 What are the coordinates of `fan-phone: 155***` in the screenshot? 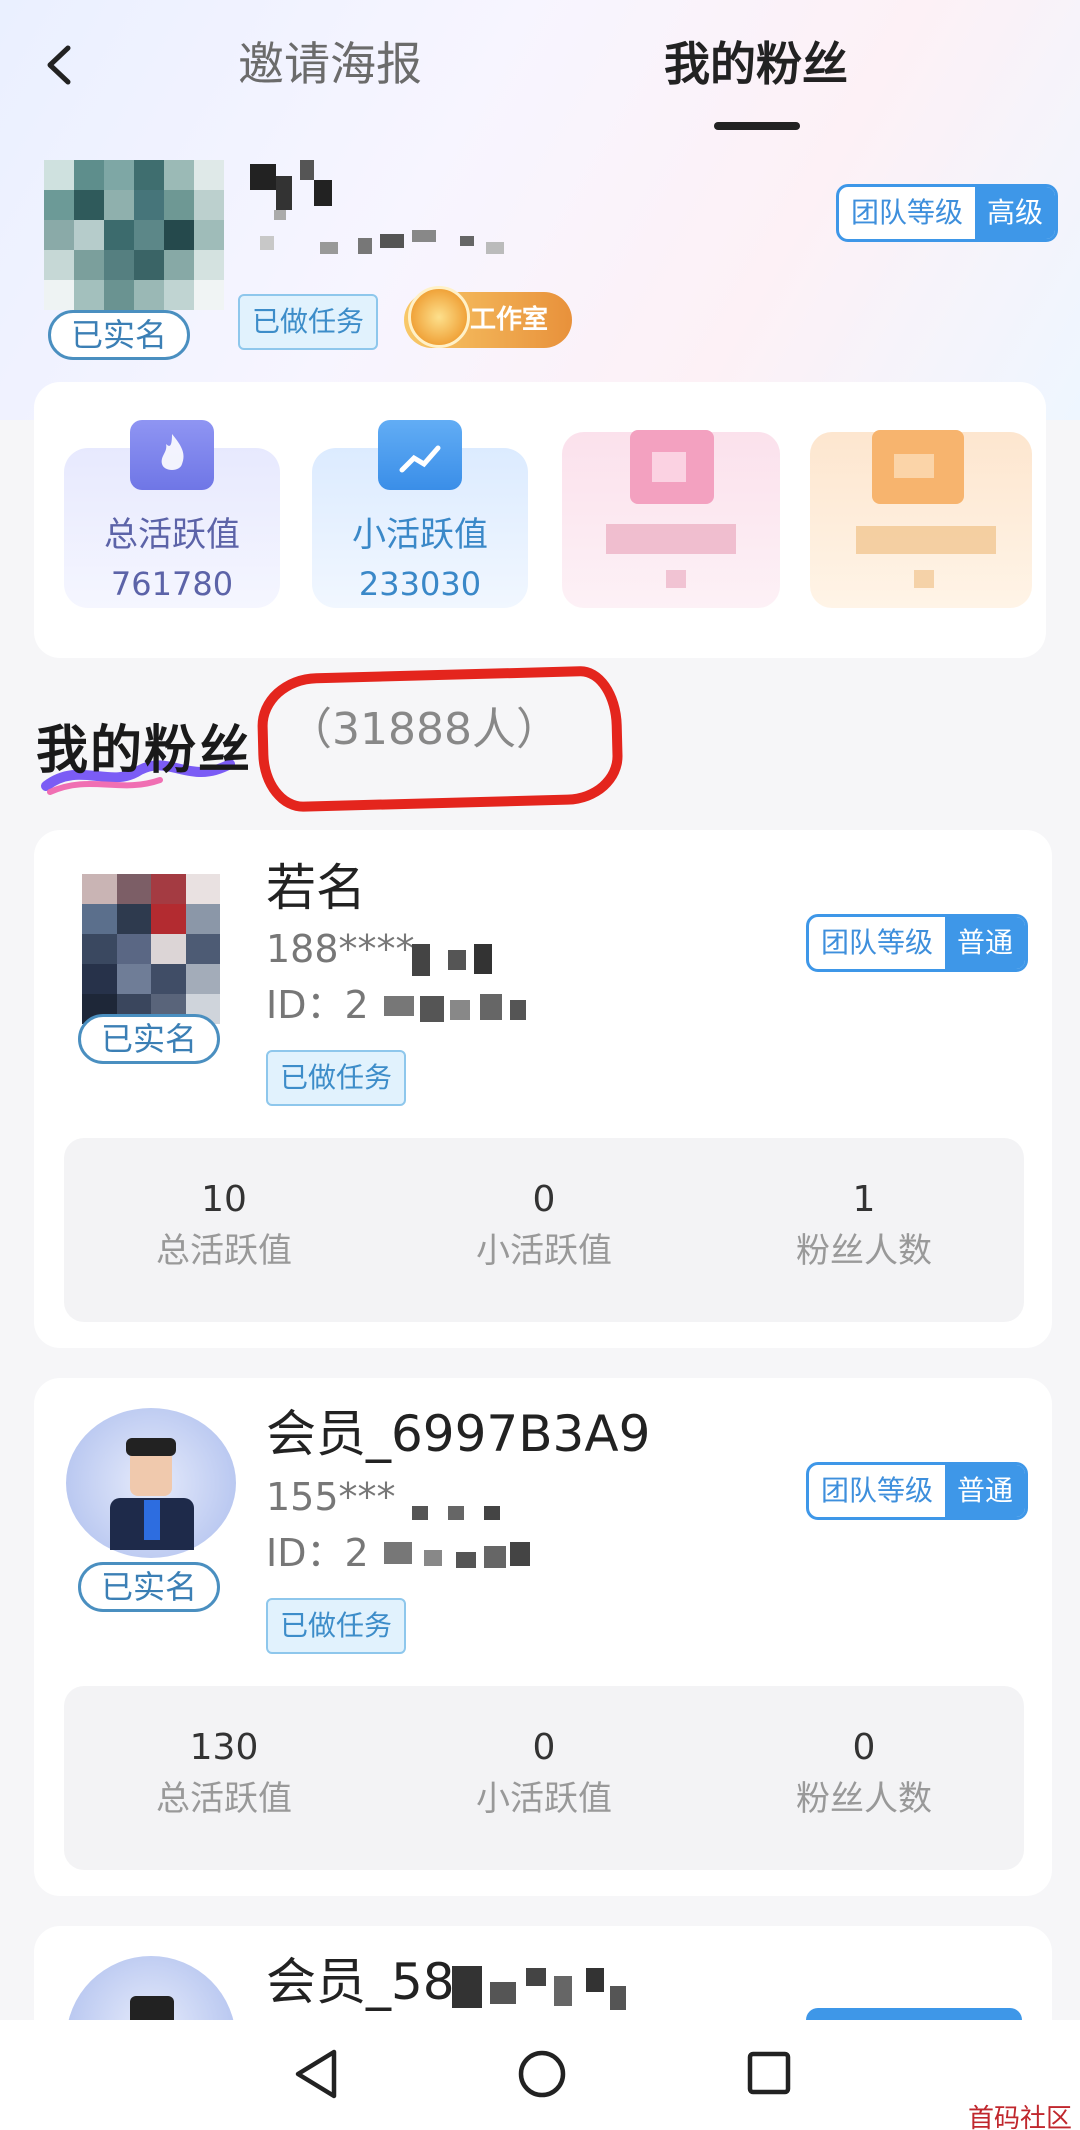 It's located at (331, 1497).